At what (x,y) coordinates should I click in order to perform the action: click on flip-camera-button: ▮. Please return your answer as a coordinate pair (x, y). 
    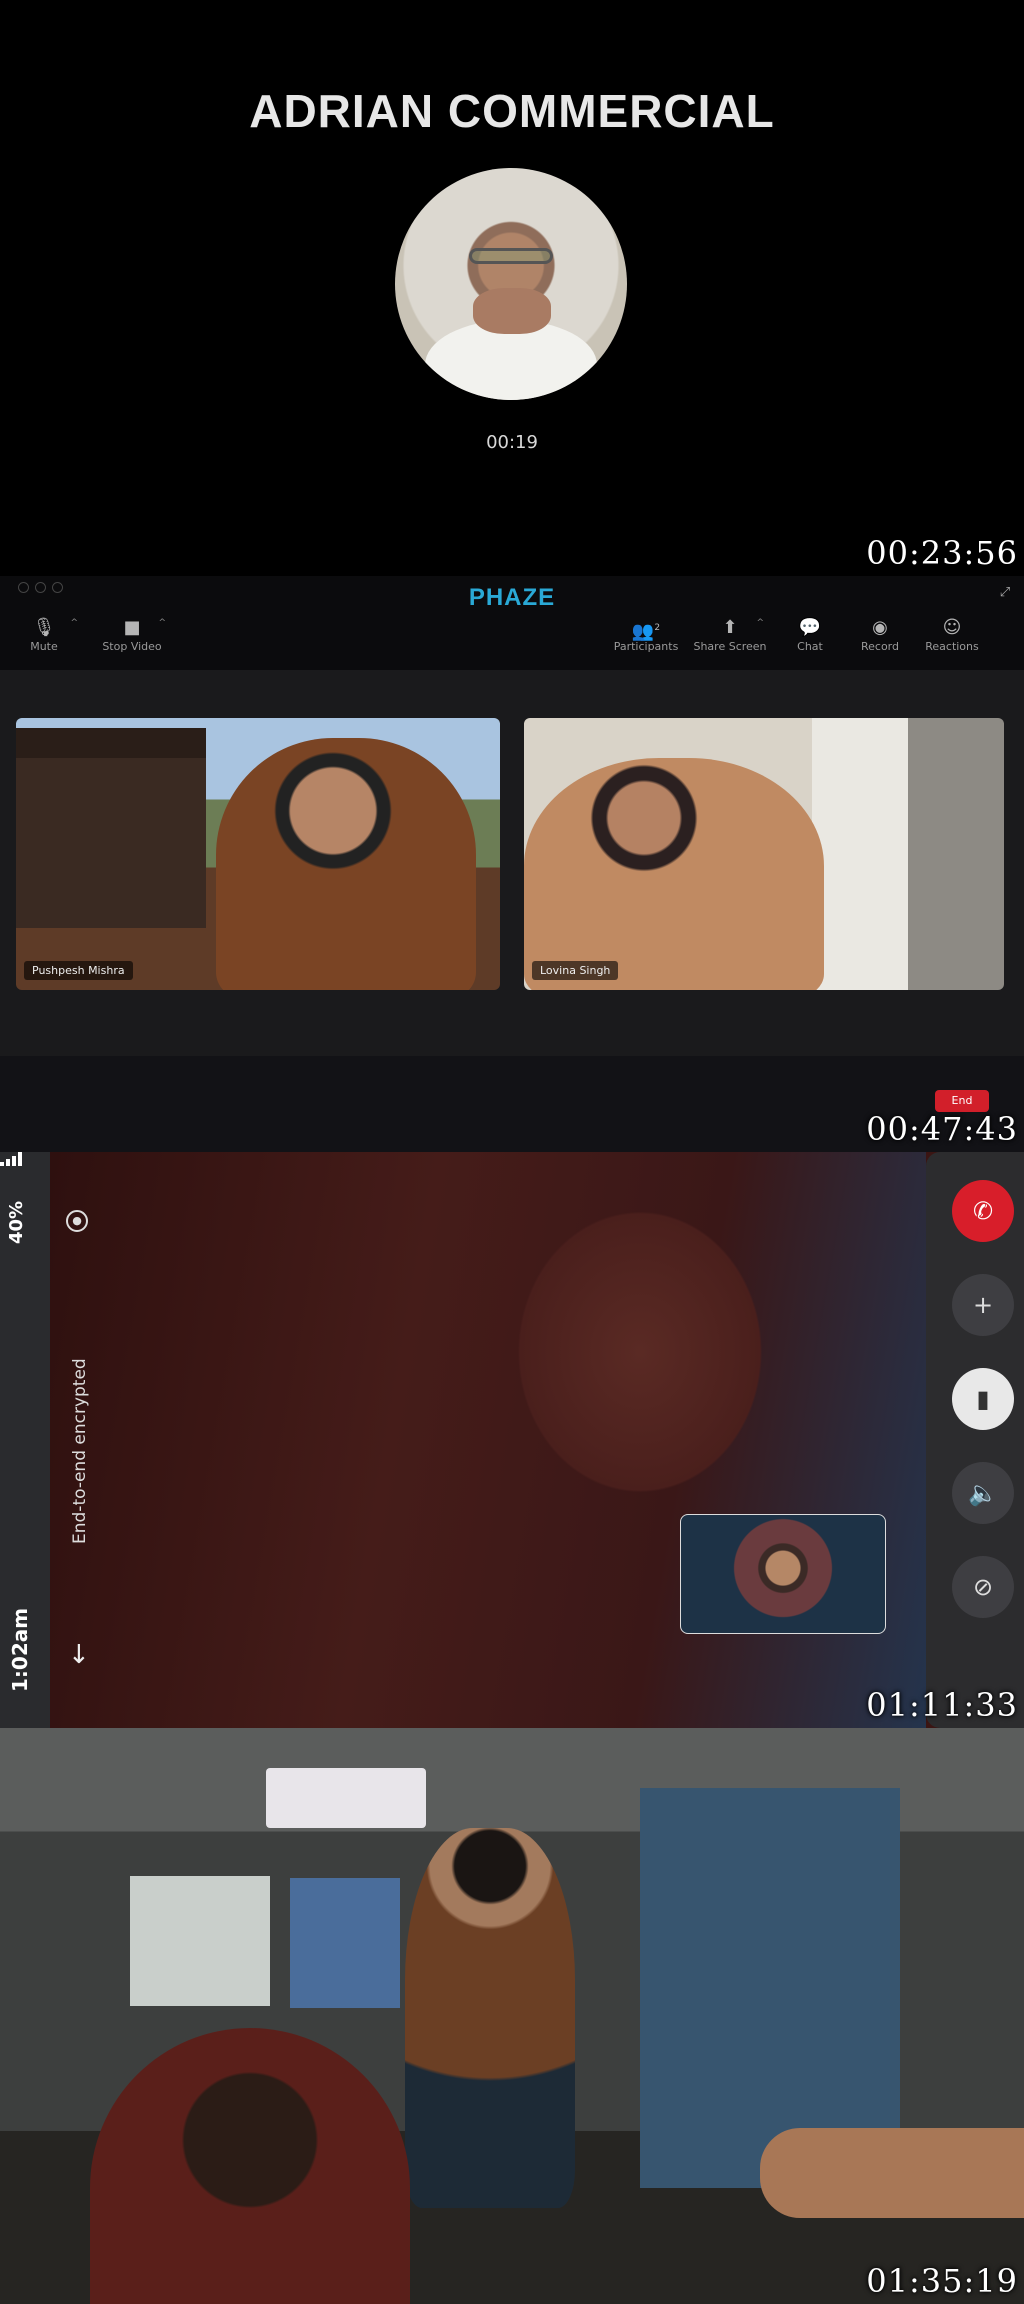
    Looking at the image, I should click on (983, 1399).